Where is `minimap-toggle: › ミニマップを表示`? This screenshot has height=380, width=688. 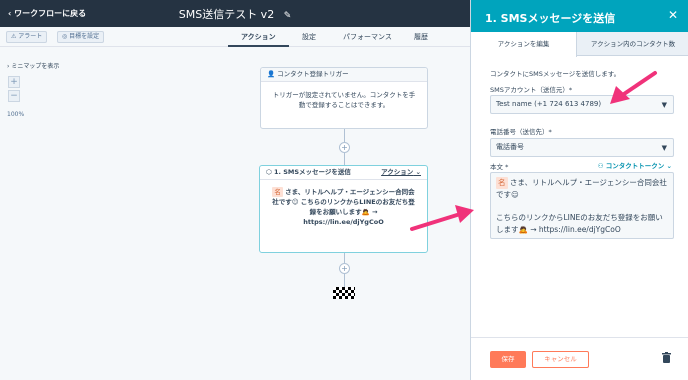
minimap-toggle: › ミニマップを表示 is located at coordinates (33, 65).